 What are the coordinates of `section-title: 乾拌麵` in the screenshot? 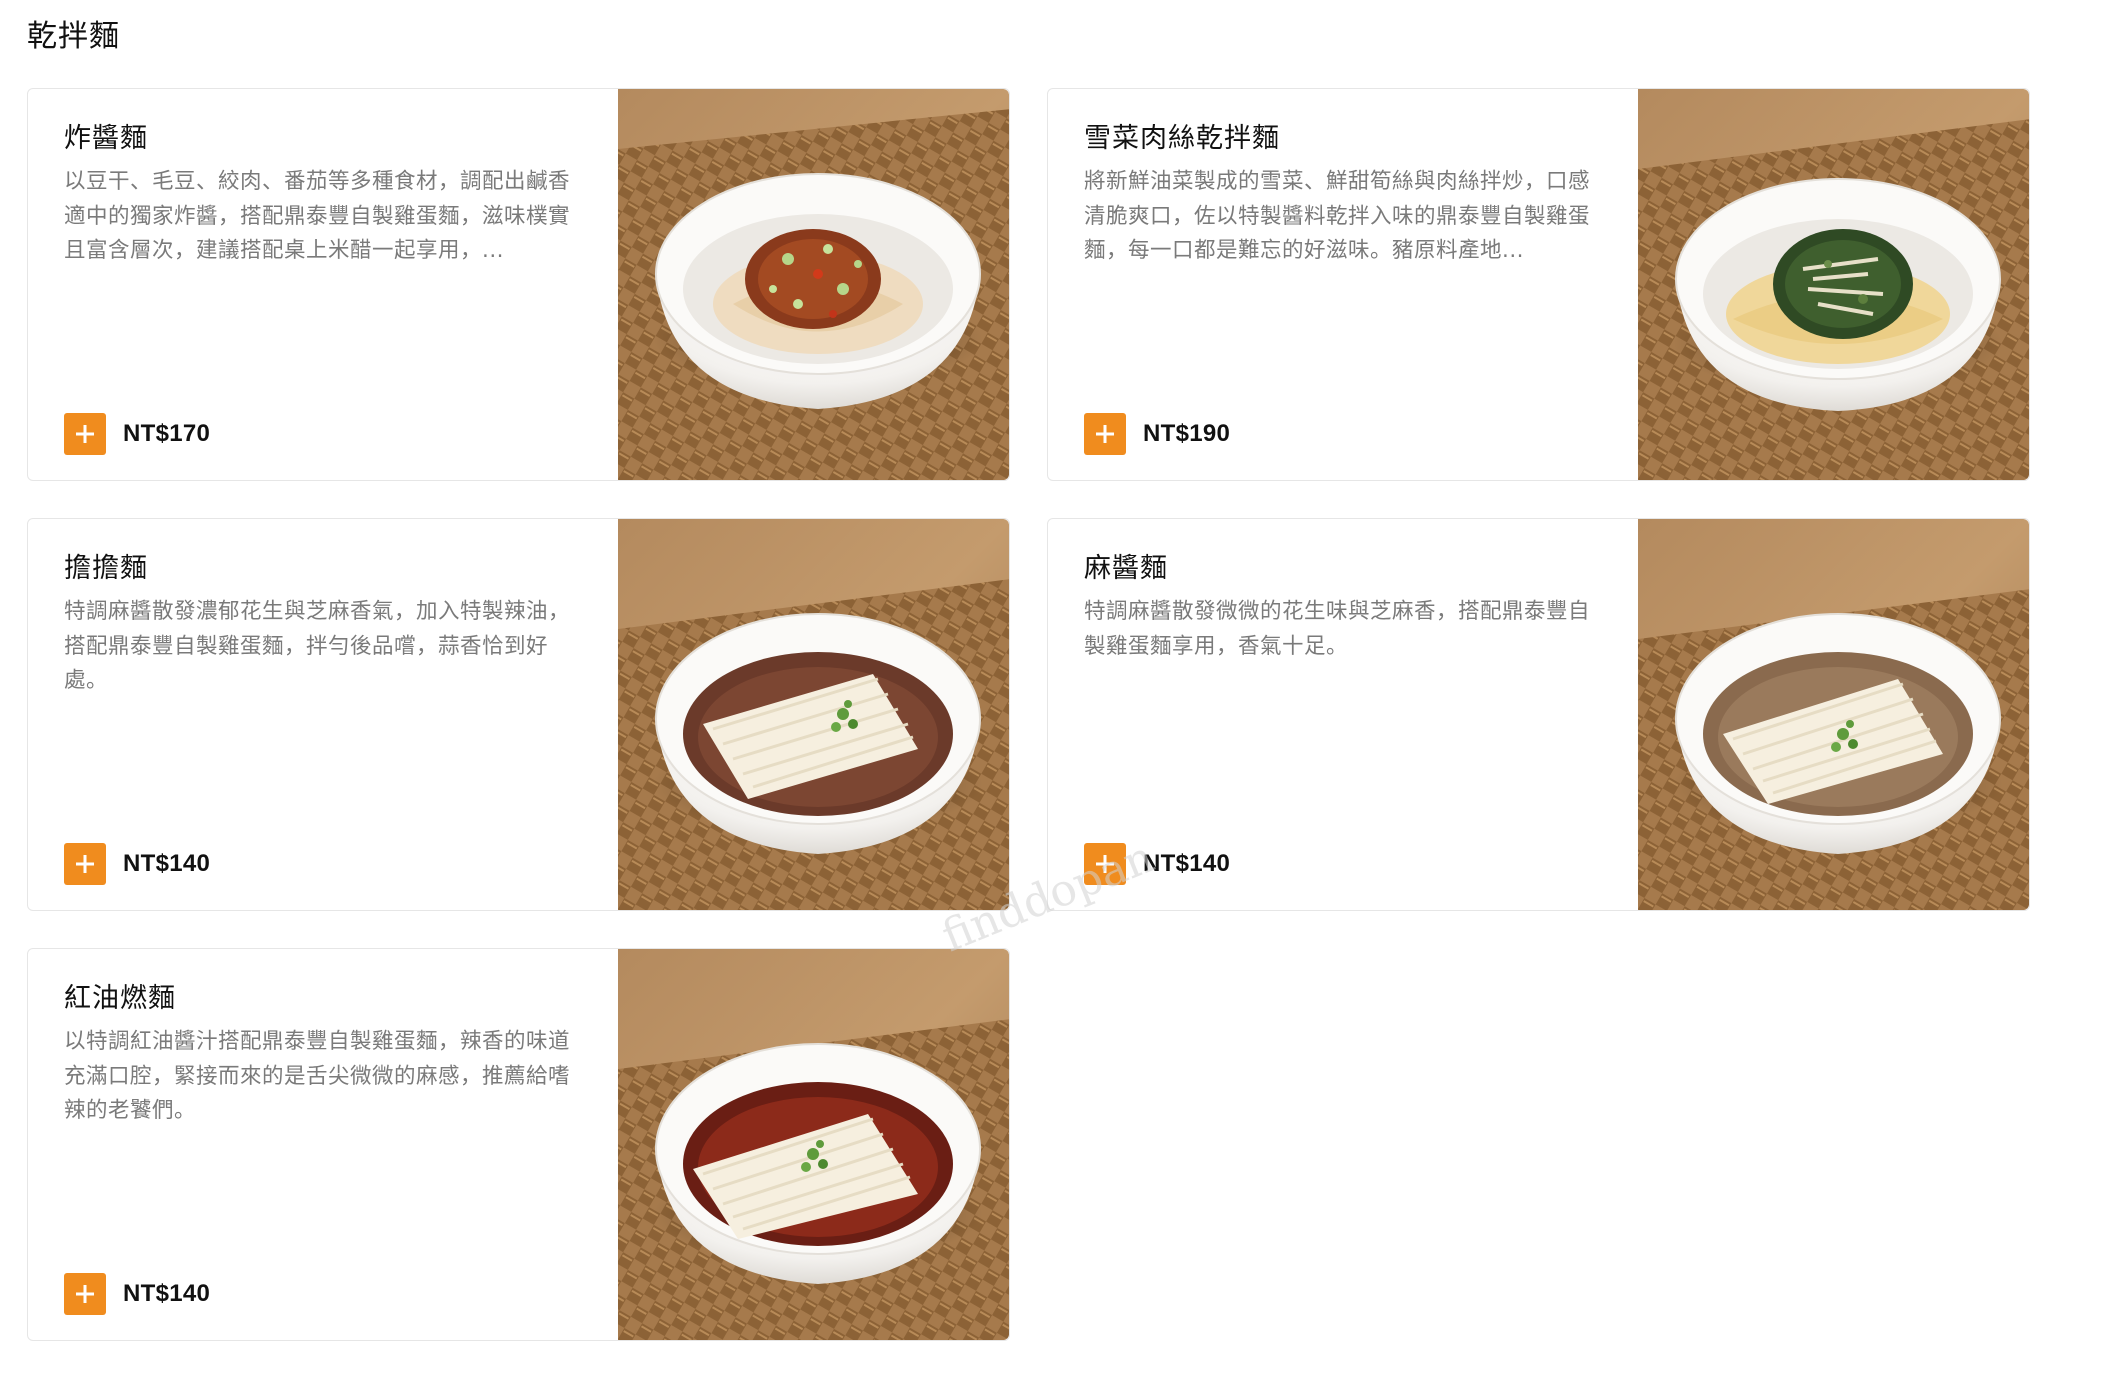 It's located at (73, 36).